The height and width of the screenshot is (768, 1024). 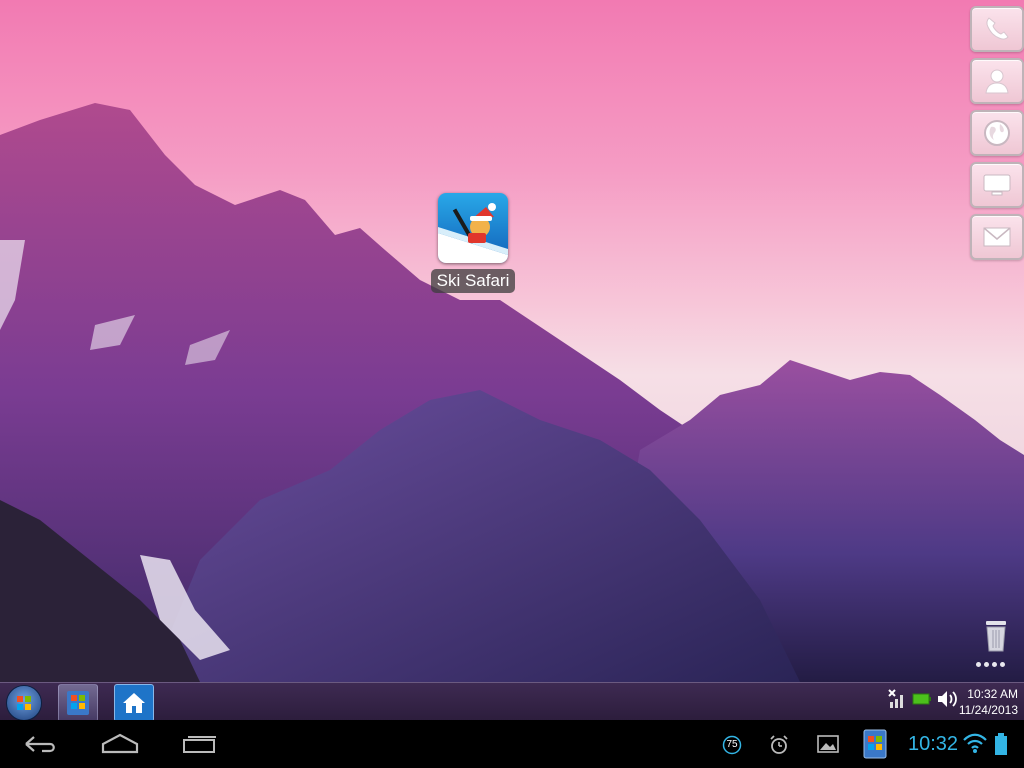 I want to click on dock-contacts-button, so click(x=997, y=81).